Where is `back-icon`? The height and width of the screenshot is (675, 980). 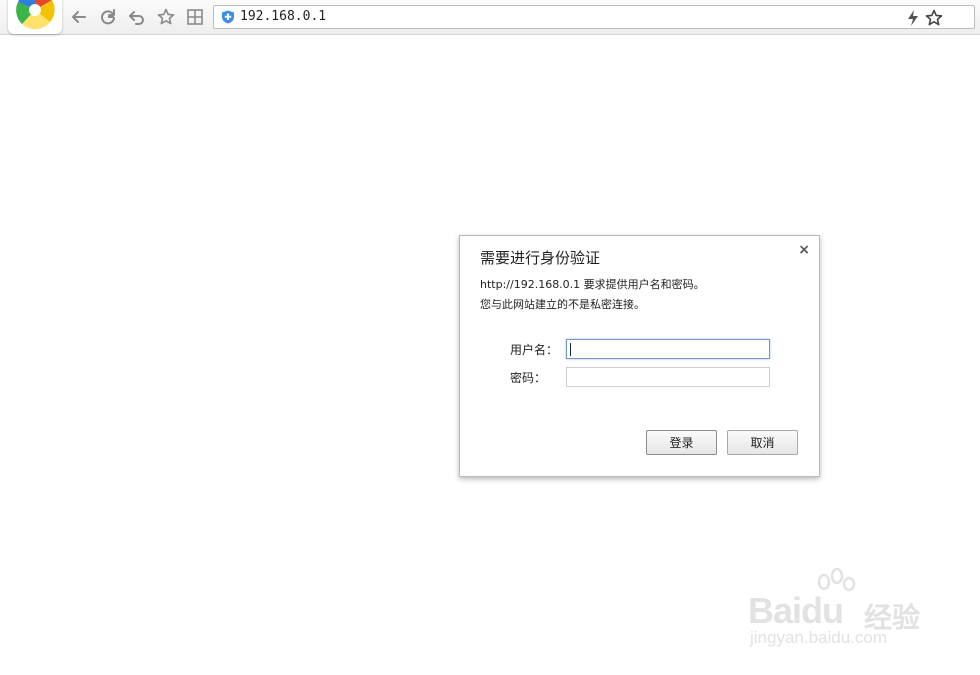 back-icon is located at coordinates (79, 17).